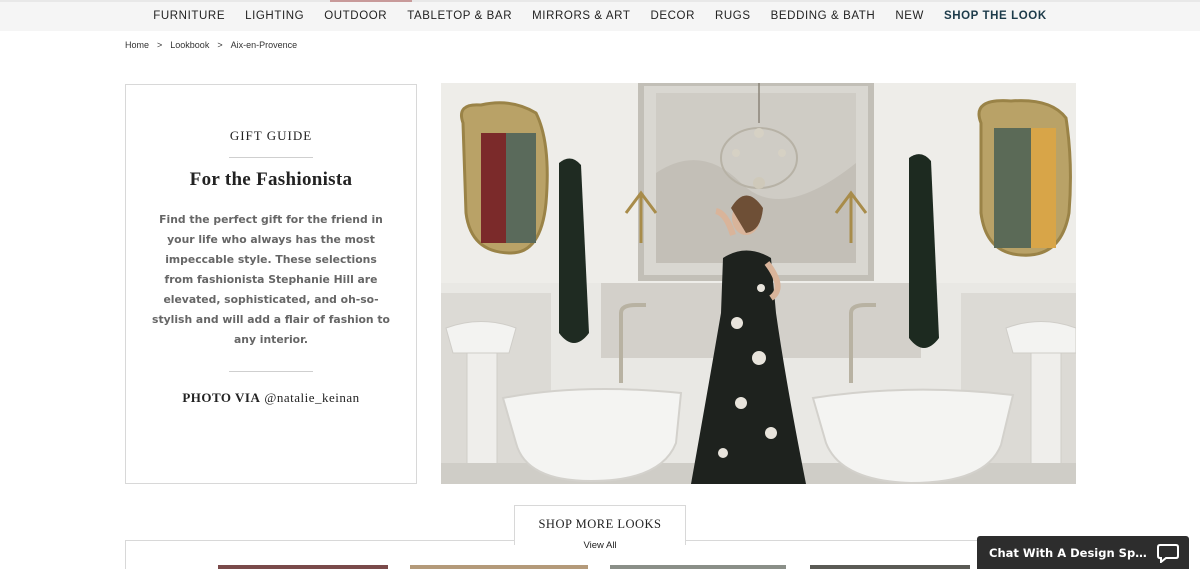 This screenshot has height=569, width=1200. Describe the element at coordinates (137, 45) in the screenshot. I see `breadcrumb-home: Home` at that location.